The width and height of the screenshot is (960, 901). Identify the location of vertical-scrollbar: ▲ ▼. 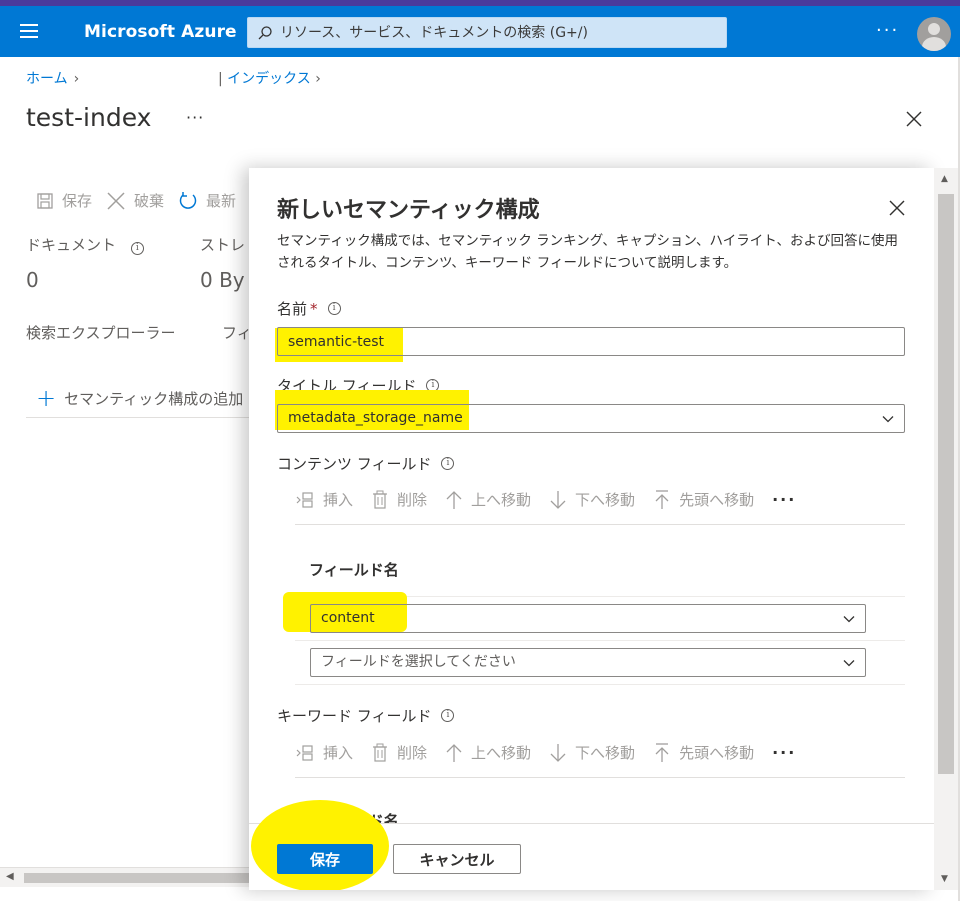
(946, 529).